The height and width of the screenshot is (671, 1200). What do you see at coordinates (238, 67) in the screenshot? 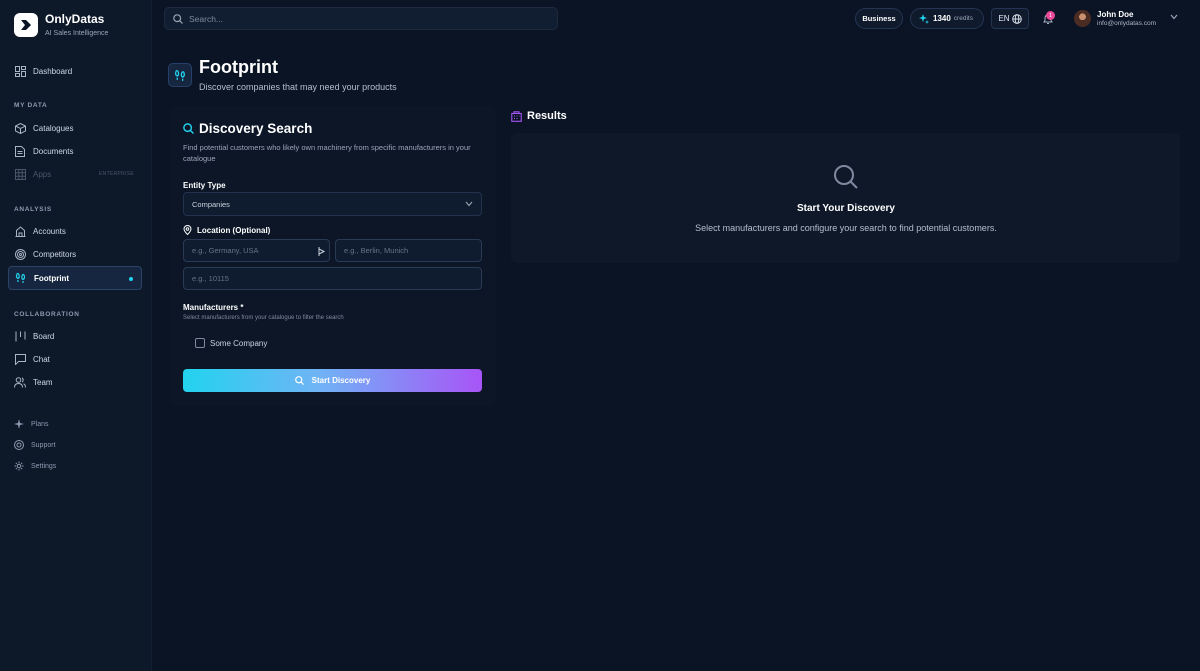
I see `page-title: Footprint` at bounding box center [238, 67].